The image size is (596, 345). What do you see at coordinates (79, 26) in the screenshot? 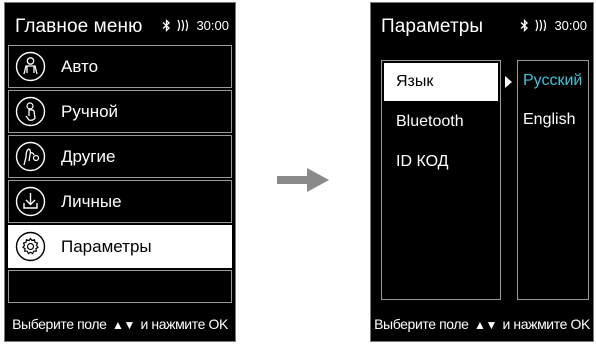
I see `screen-title: Главное меню` at bounding box center [79, 26].